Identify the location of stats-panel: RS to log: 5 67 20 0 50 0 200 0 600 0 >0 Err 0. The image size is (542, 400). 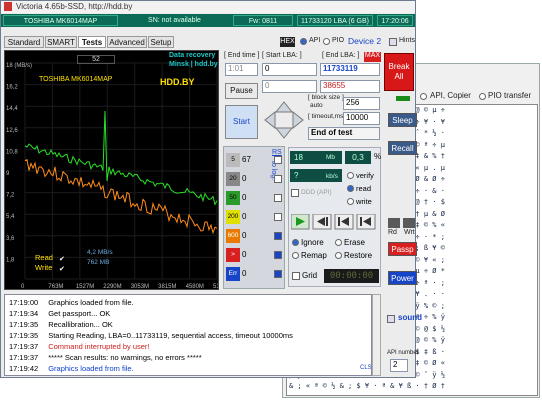
(254, 217).